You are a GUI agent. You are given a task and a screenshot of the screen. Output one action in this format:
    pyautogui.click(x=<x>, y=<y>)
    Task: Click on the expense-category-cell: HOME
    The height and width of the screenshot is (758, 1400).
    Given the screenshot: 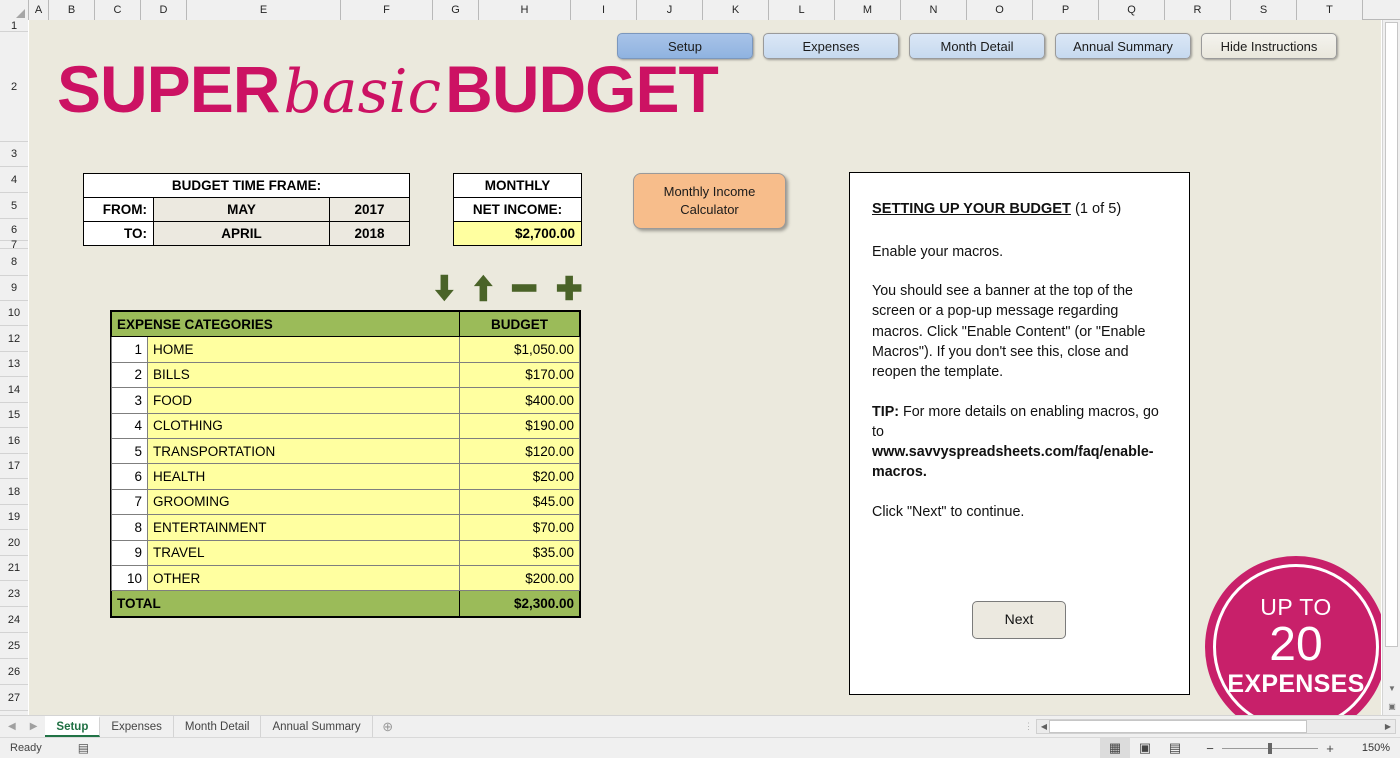 What is the action you would take?
    pyautogui.click(x=303, y=349)
    